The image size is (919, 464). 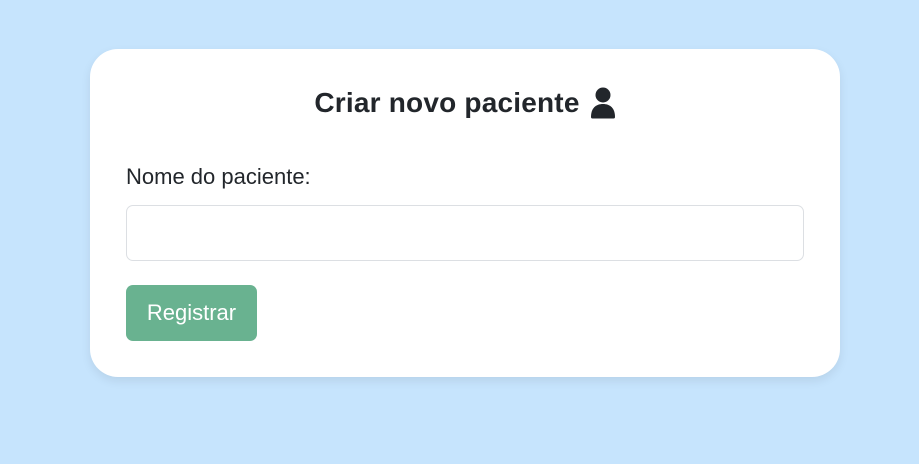 What do you see at coordinates (218, 176) in the screenshot?
I see `patient-name-label: Nome do paciente:` at bounding box center [218, 176].